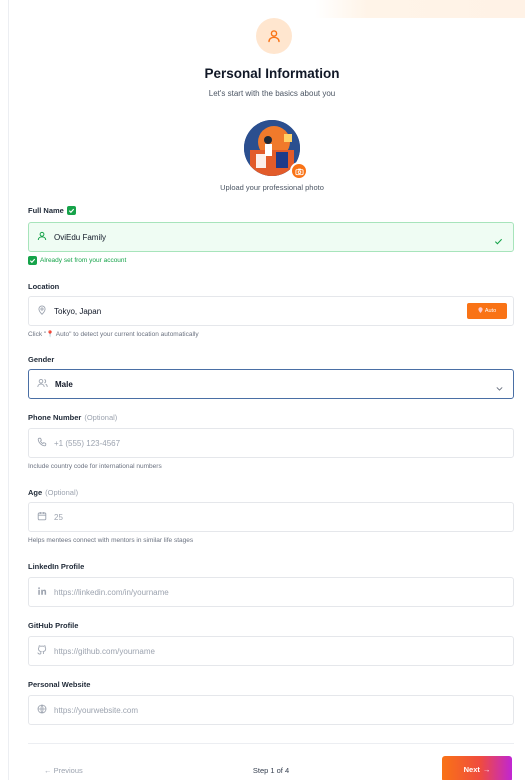  Describe the element at coordinates (271, 384) in the screenshot. I see `gender-select: Male` at that location.